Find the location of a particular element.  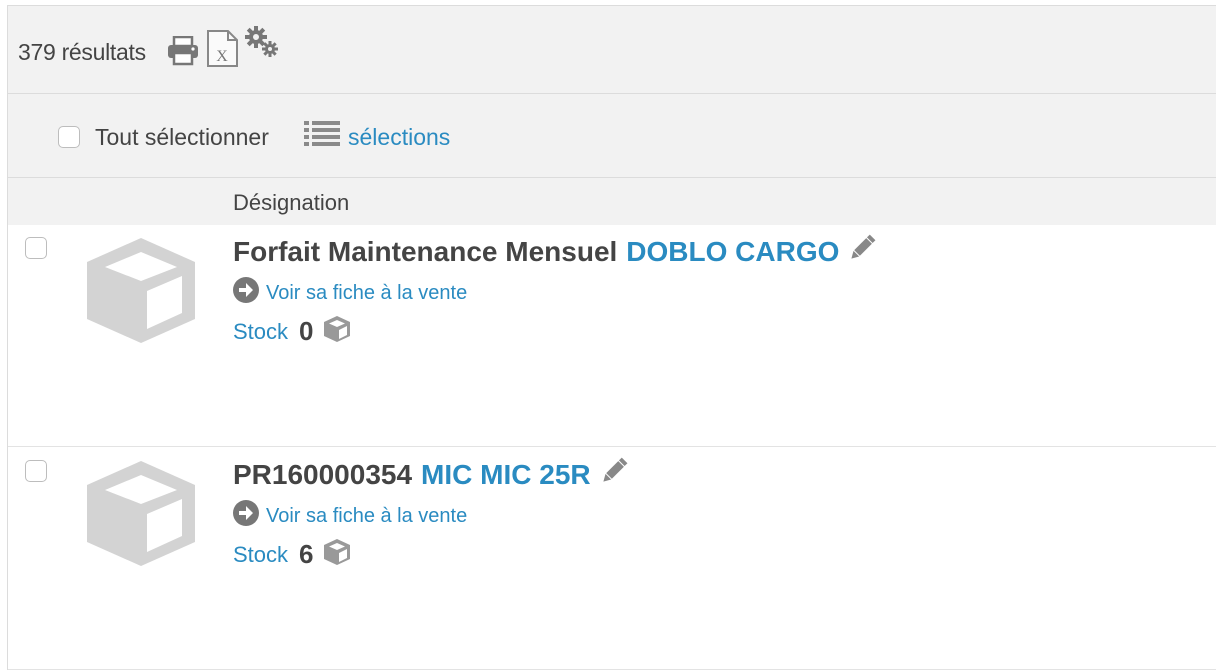

print-icon is located at coordinates (183, 53).